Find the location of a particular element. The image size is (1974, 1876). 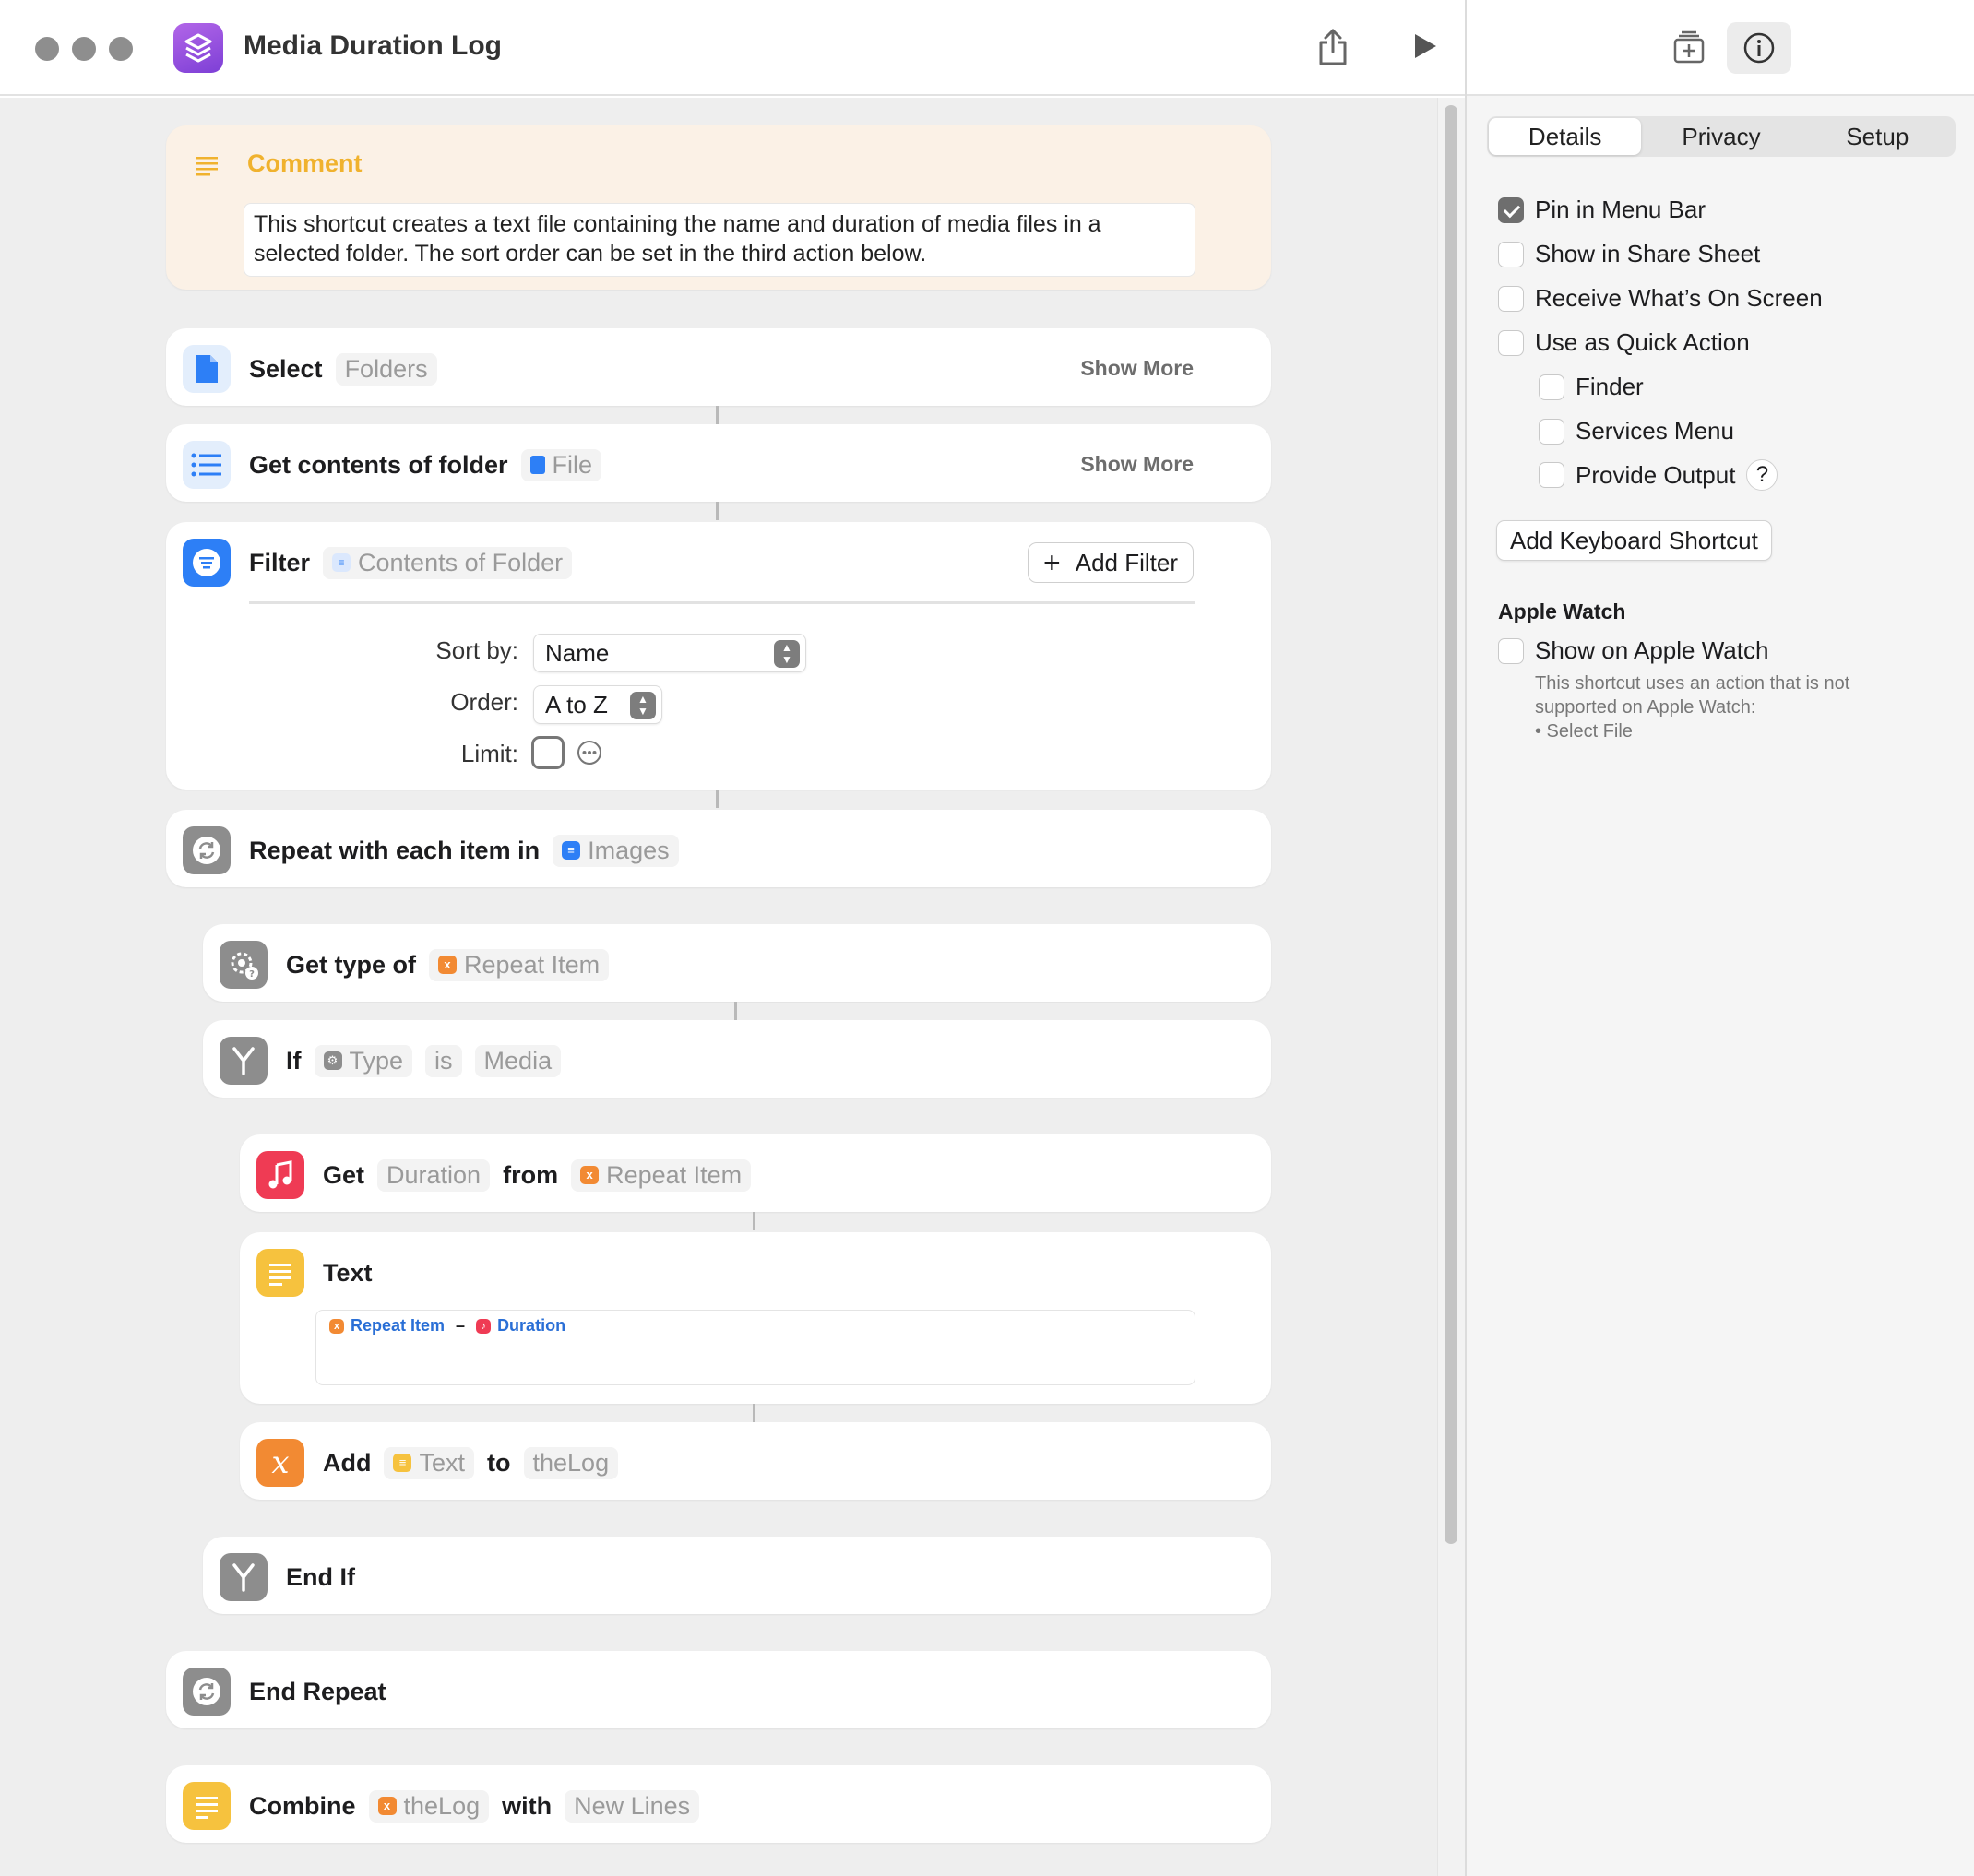

show-in-share-sheet-option: Show in Share Sheet is located at coordinates (1629, 254).